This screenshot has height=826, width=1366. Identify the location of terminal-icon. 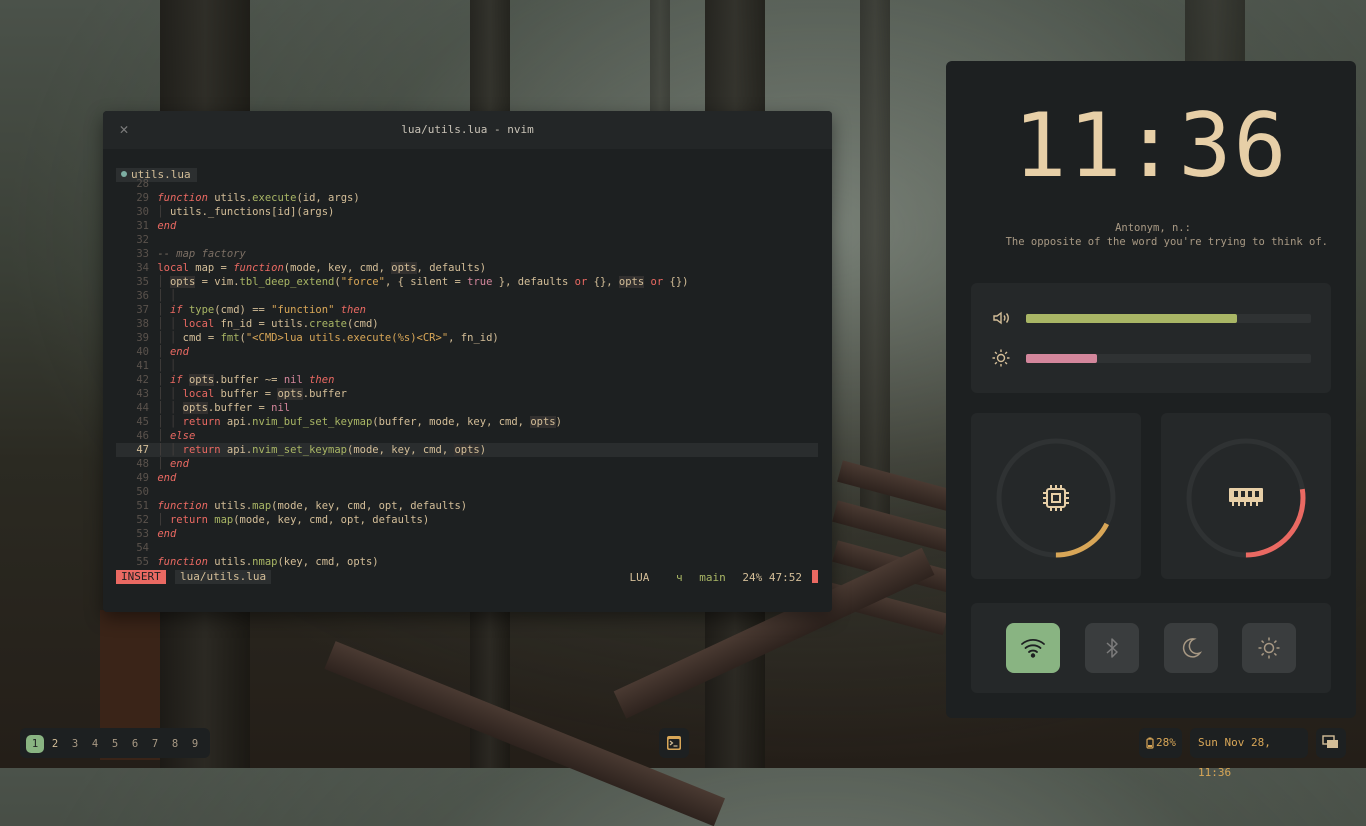
(674, 743).